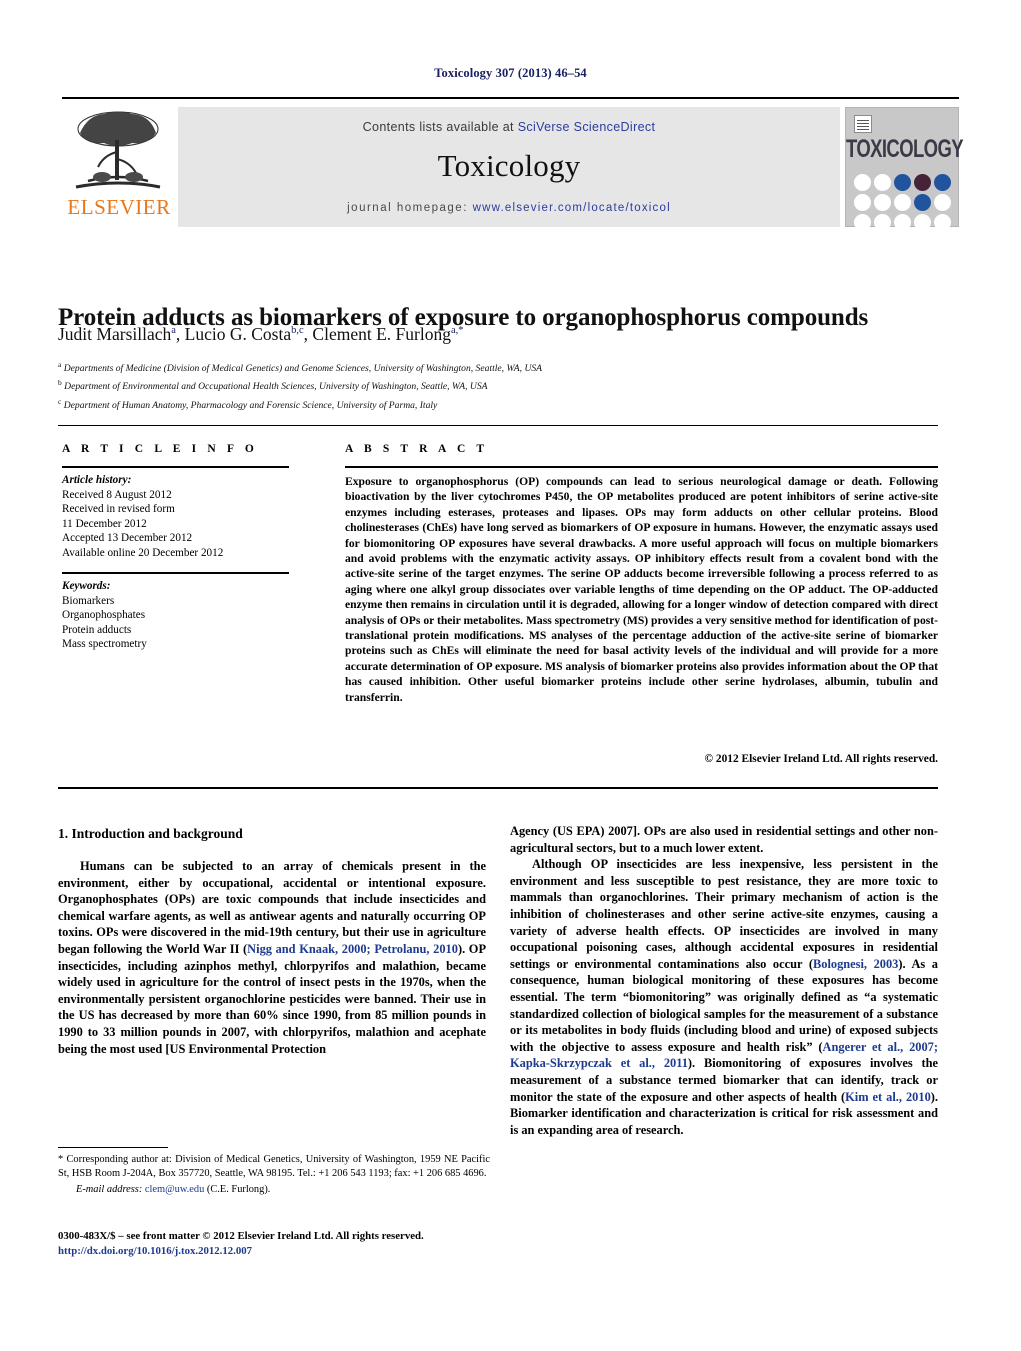 The image size is (1021, 1351). I want to click on keywords-label: Keywords:, so click(86, 586).